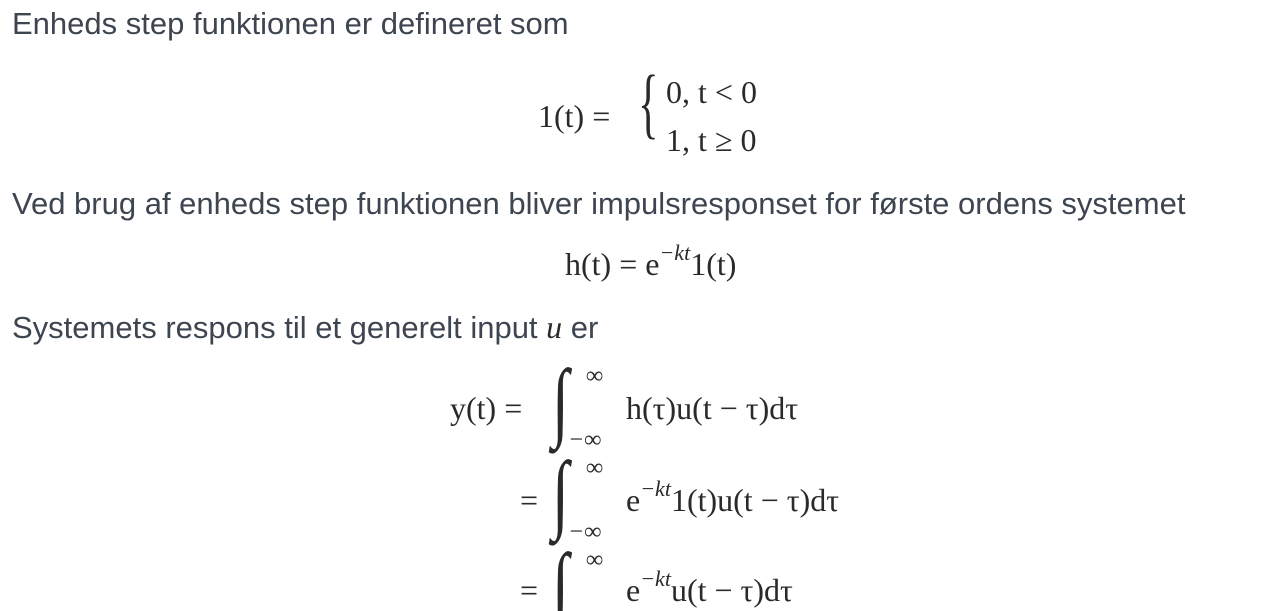 The height and width of the screenshot is (611, 1274). Describe the element at coordinates (554, 327) in the screenshot. I see `input-variable-u: u` at that location.